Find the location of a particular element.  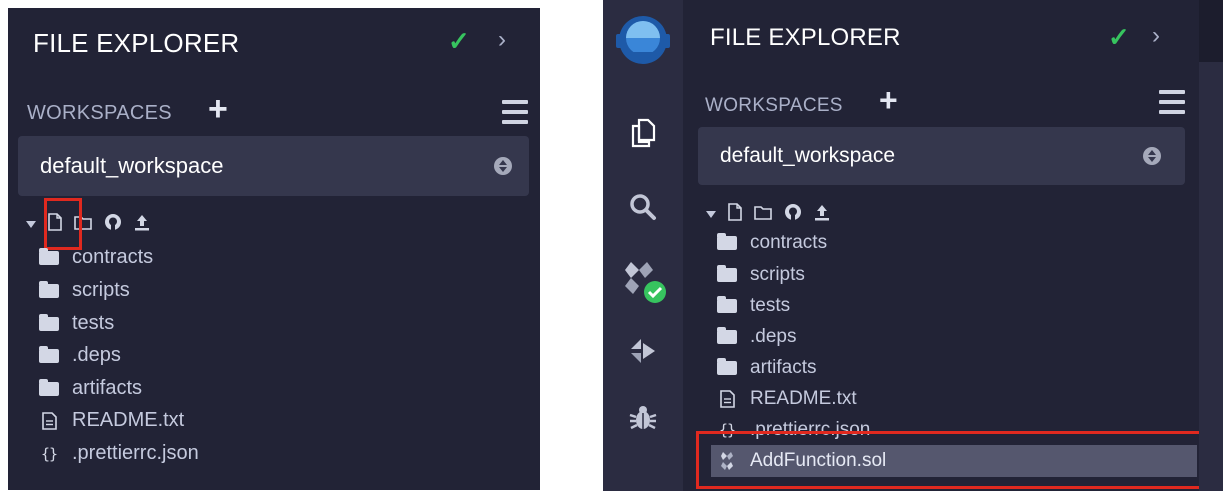

json-braces-icon: {} is located at coordinates (49, 453).